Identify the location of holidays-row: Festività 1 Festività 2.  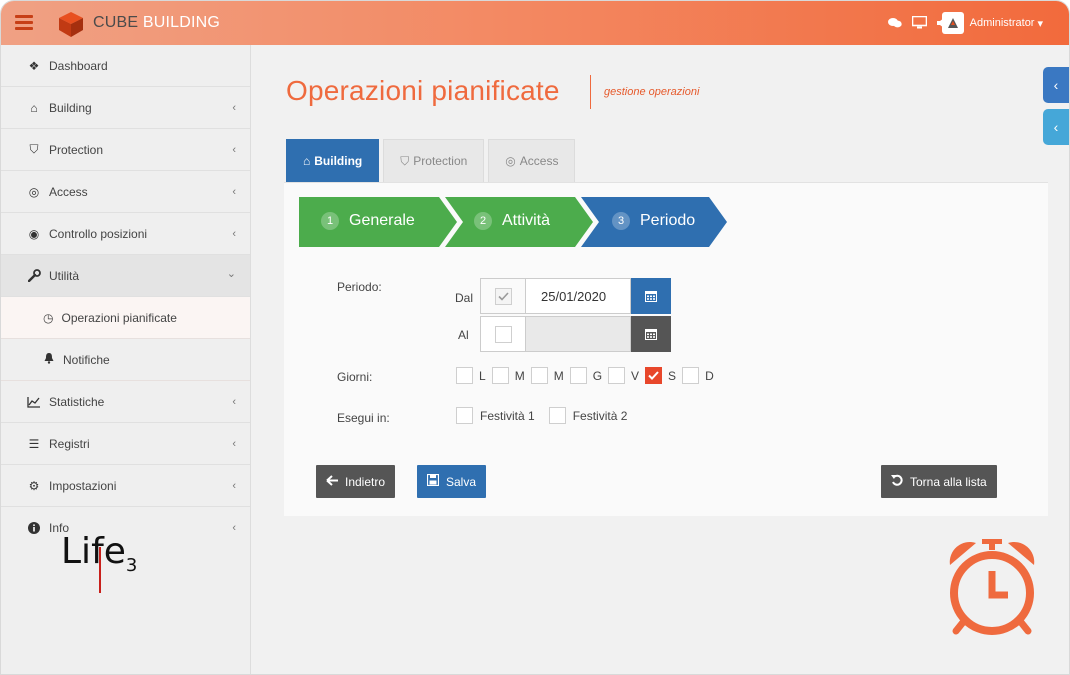
(541, 415).